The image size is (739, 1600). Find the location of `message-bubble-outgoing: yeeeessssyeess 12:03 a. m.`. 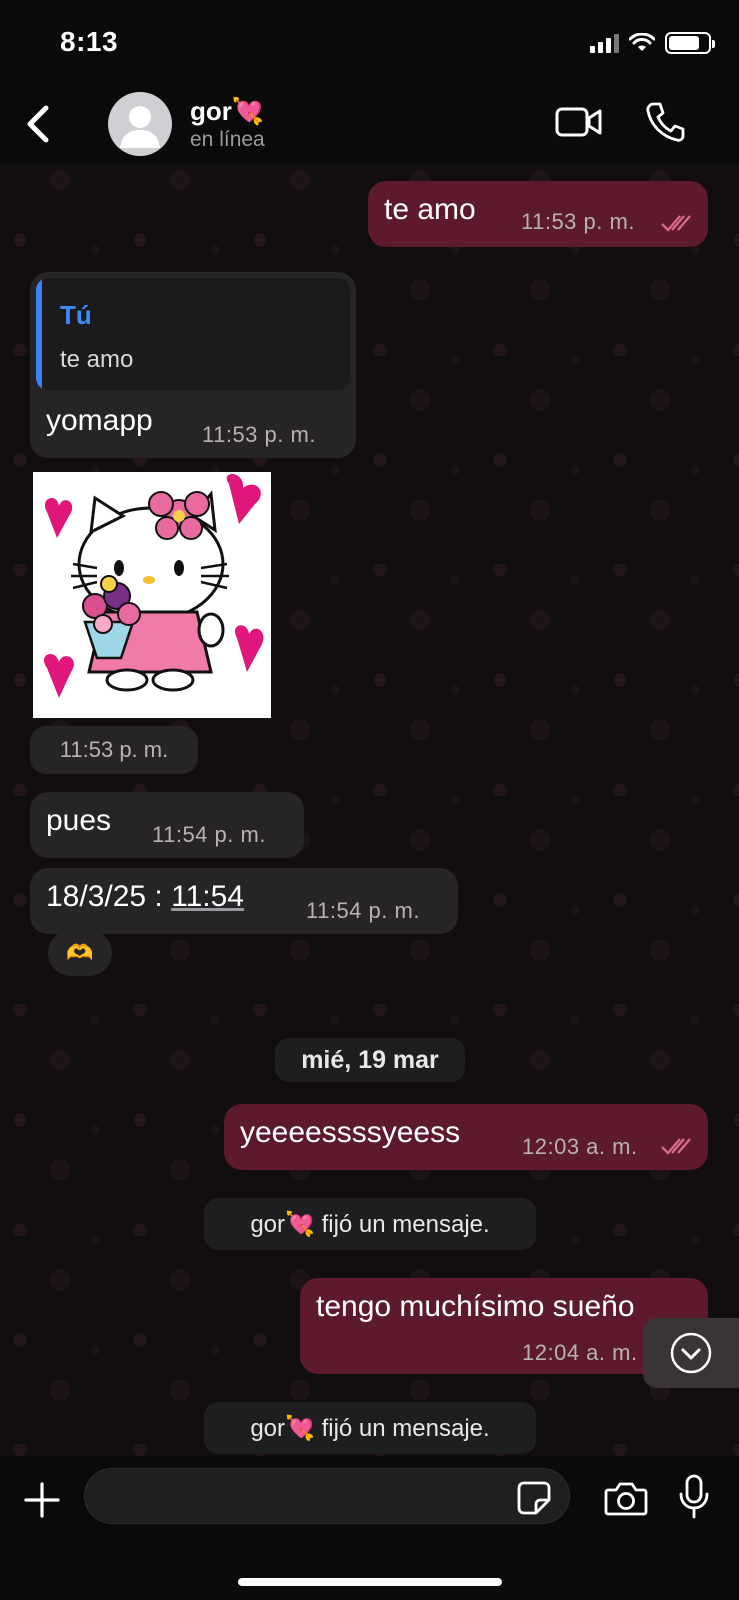

message-bubble-outgoing: yeeeessssyeess 12:03 a. m. is located at coordinates (466, 1137).